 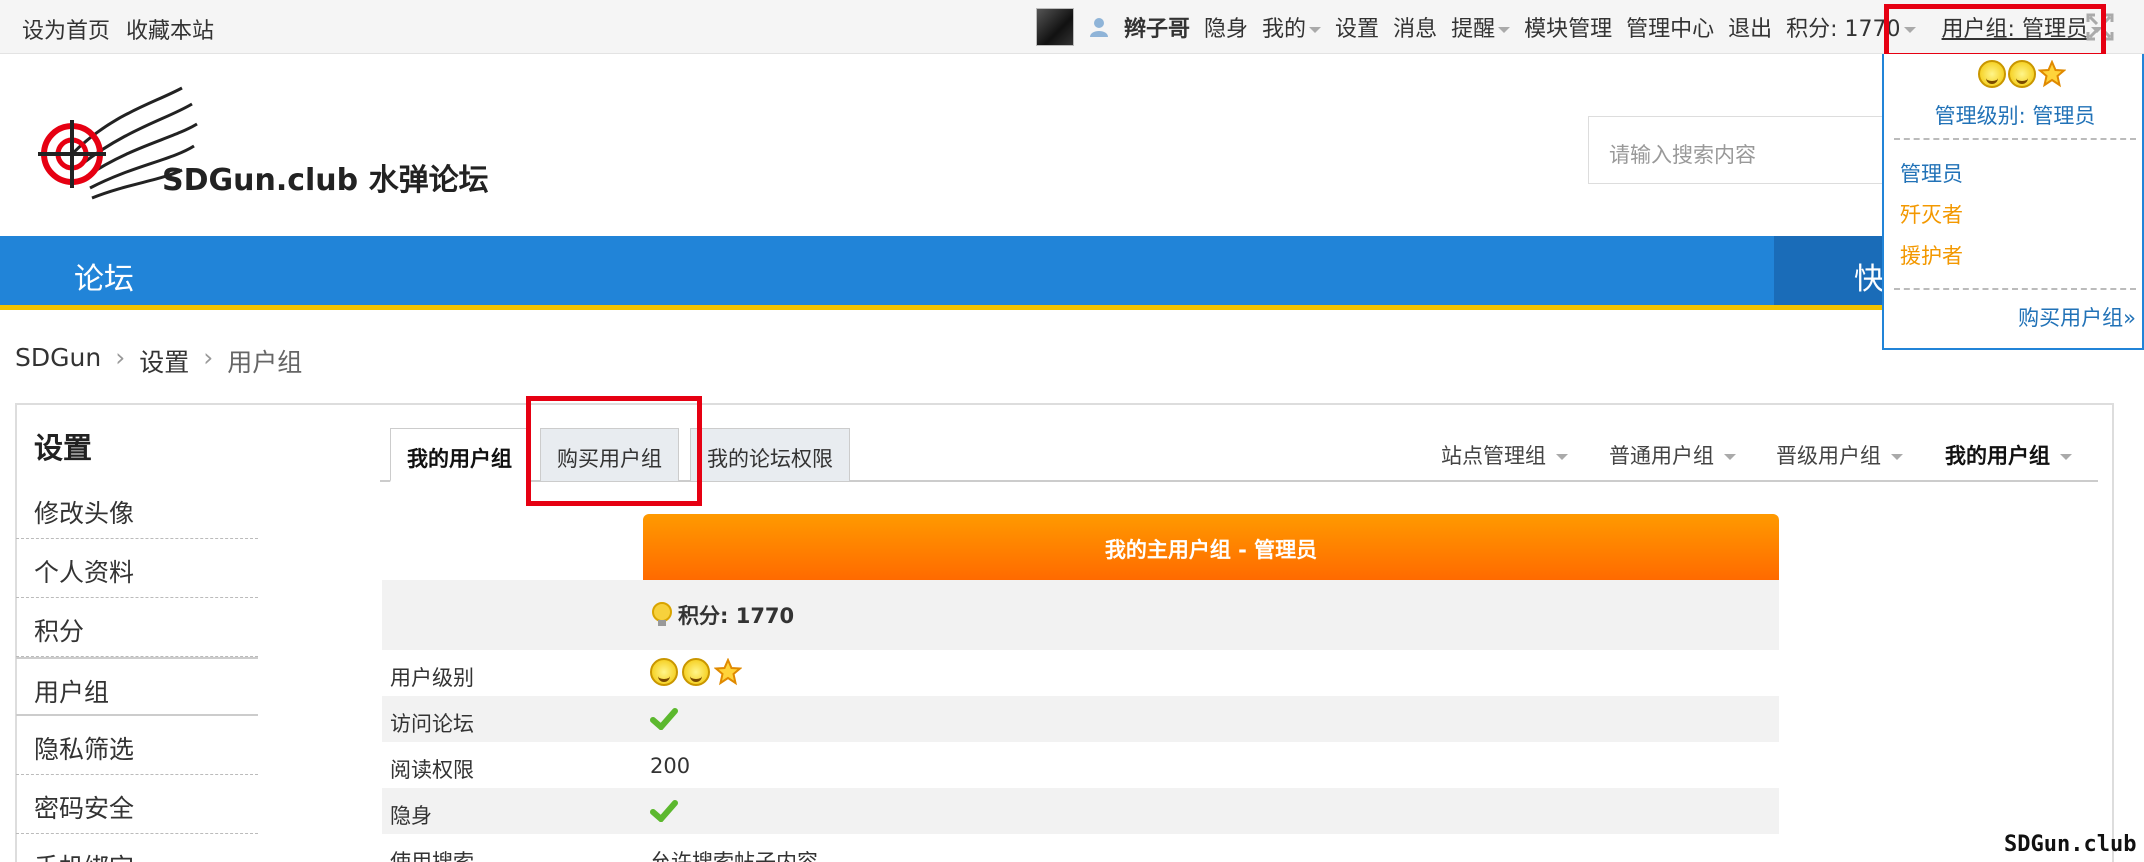 I want to click on breadcrumb-home: SDGun, so click(x=58, y=361).